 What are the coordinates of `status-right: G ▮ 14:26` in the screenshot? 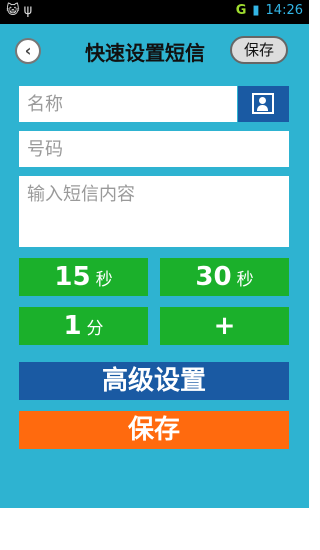 It's located at (269, 10).